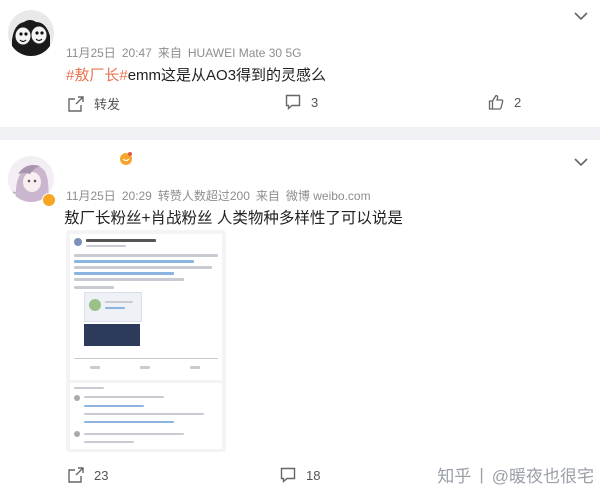  Describe the element at coordinates (186, 52) in the screenshot. I see `post-meta: 11月25日 20:47 来自 HUAWEI Mate 30 5G` at that location.